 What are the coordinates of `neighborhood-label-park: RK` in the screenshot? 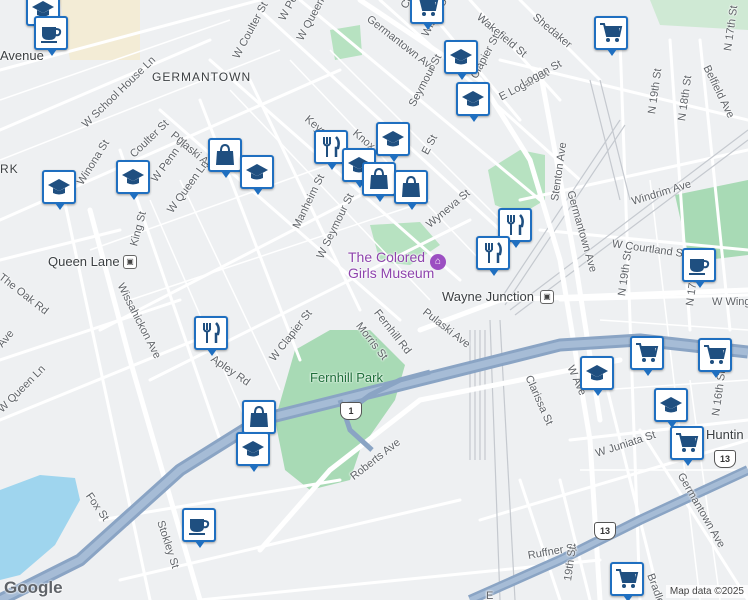 It's located at (9, 169).